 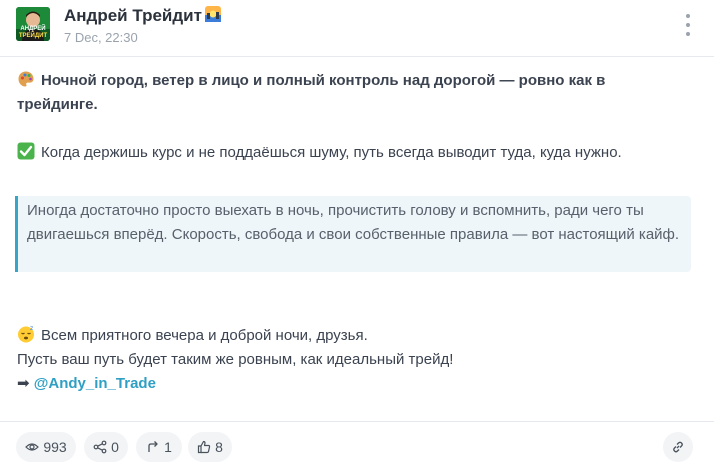 I want to click on shares-count: 0, so click(x=115, y=447).